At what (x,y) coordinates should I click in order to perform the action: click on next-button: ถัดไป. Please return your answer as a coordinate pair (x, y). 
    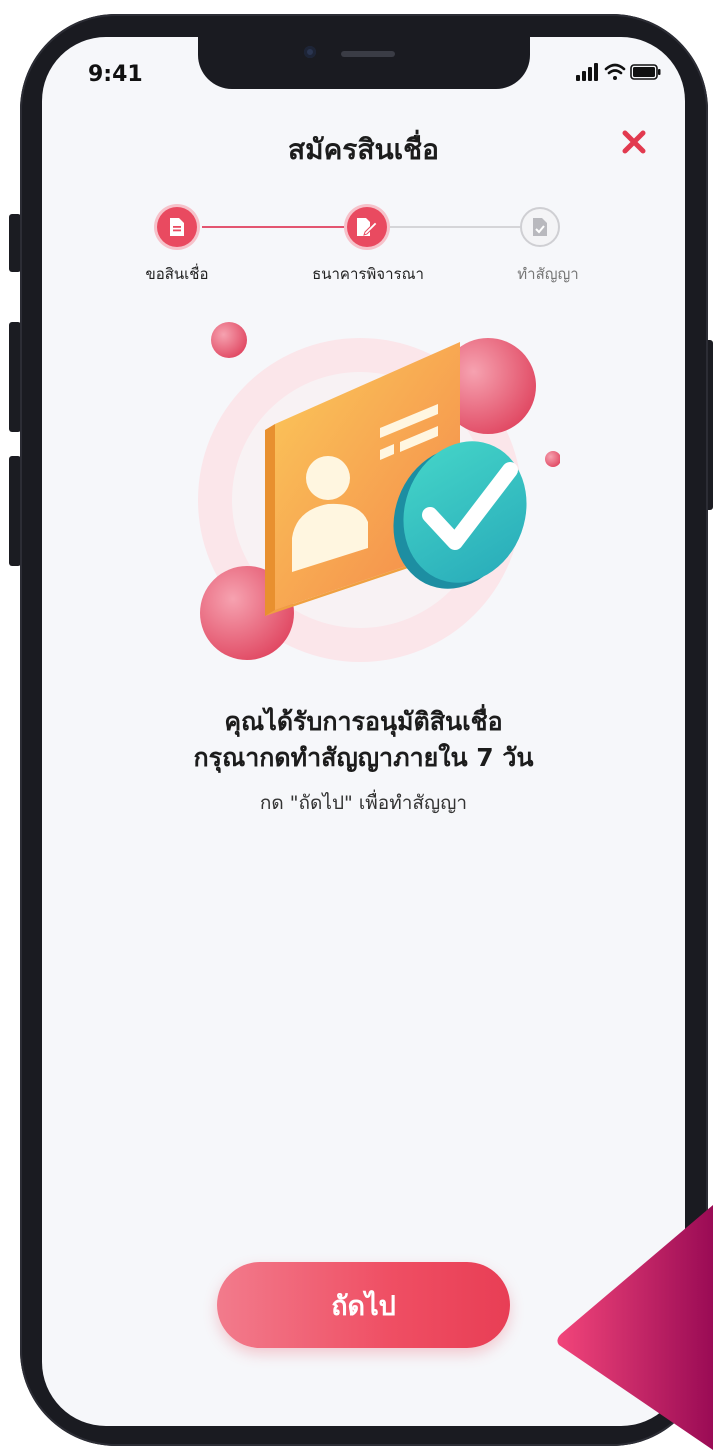
    Looking at the image, I should click on (363, 1305).